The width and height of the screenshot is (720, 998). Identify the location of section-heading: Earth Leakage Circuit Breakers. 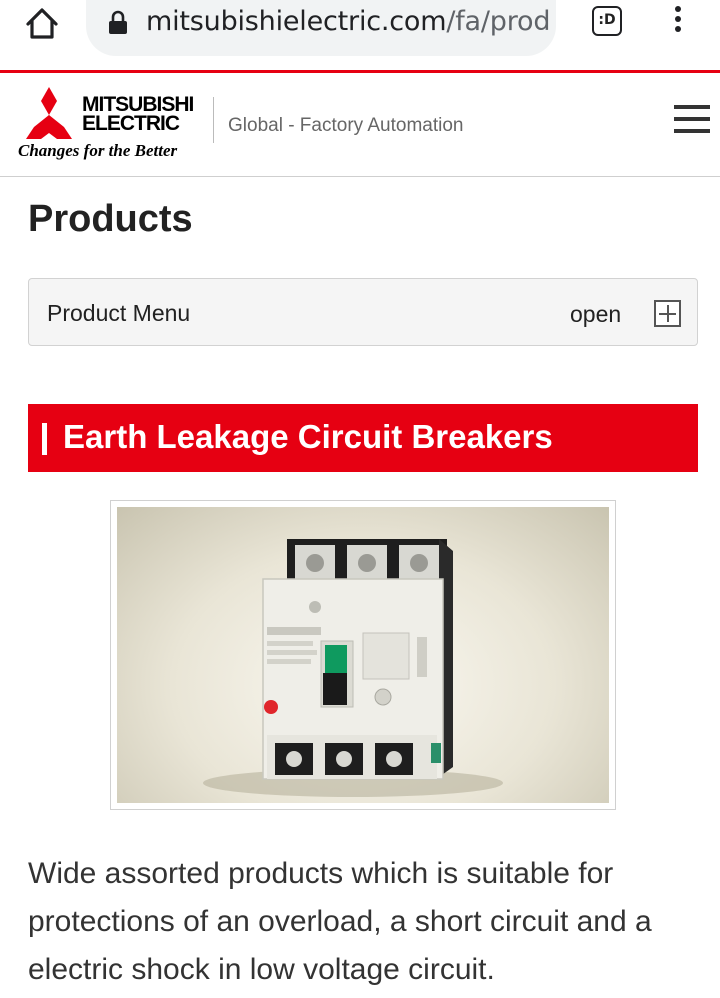
(363, 438).